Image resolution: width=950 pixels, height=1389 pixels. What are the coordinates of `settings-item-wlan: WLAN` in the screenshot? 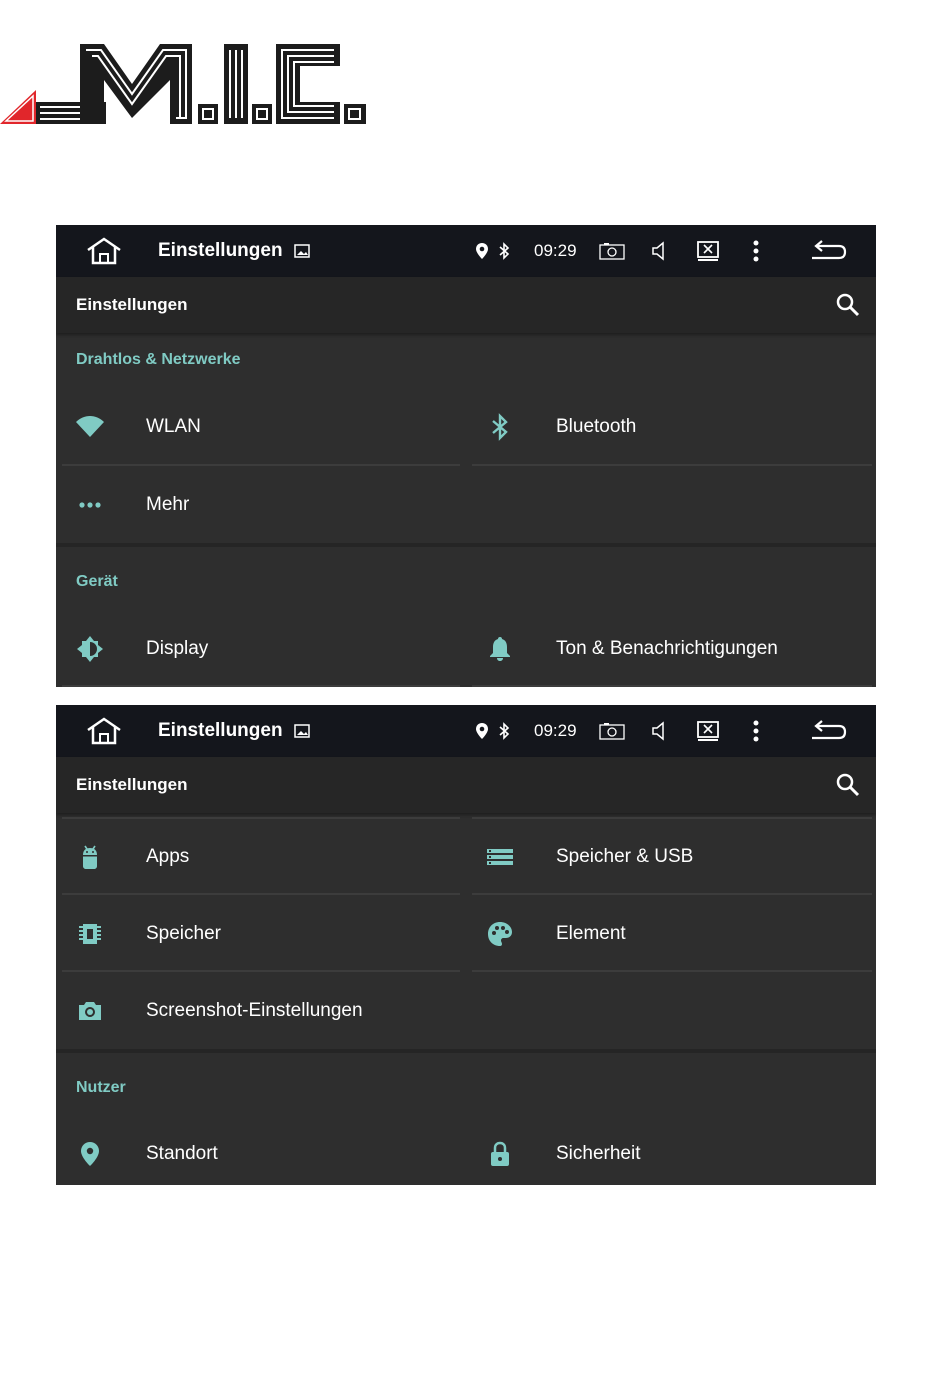 It's located at (263, 427).